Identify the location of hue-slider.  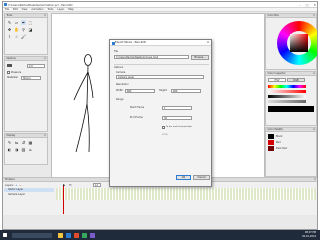
(287, 86).